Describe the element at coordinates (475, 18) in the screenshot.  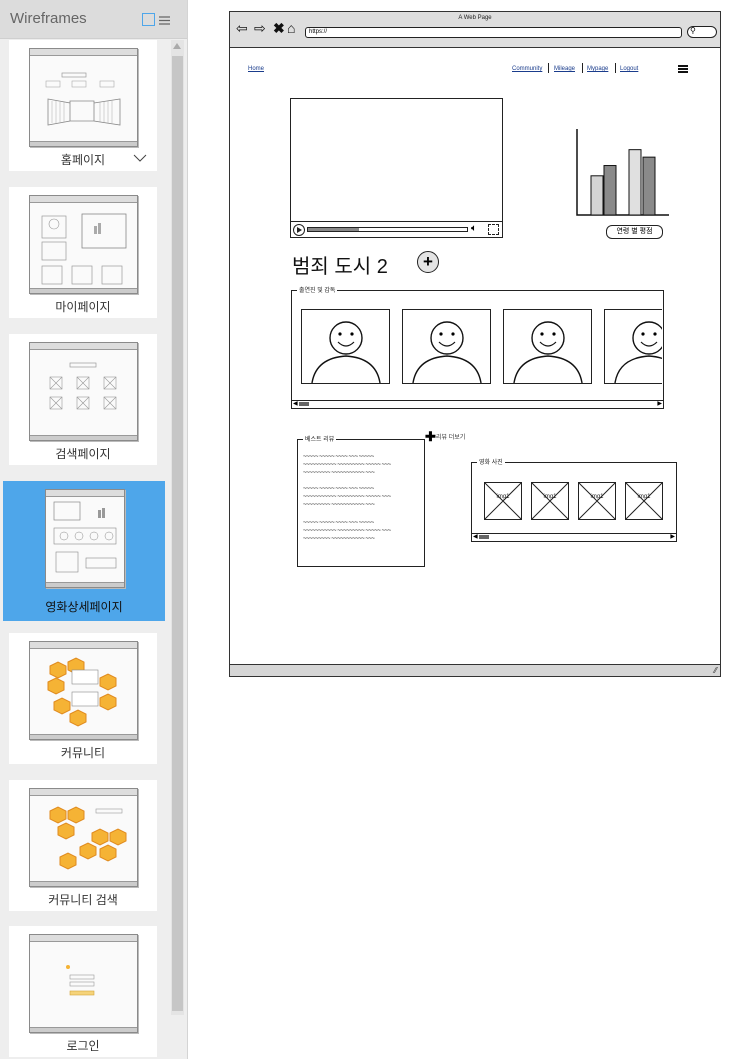
I see `window-title: A Web Page` at that location.